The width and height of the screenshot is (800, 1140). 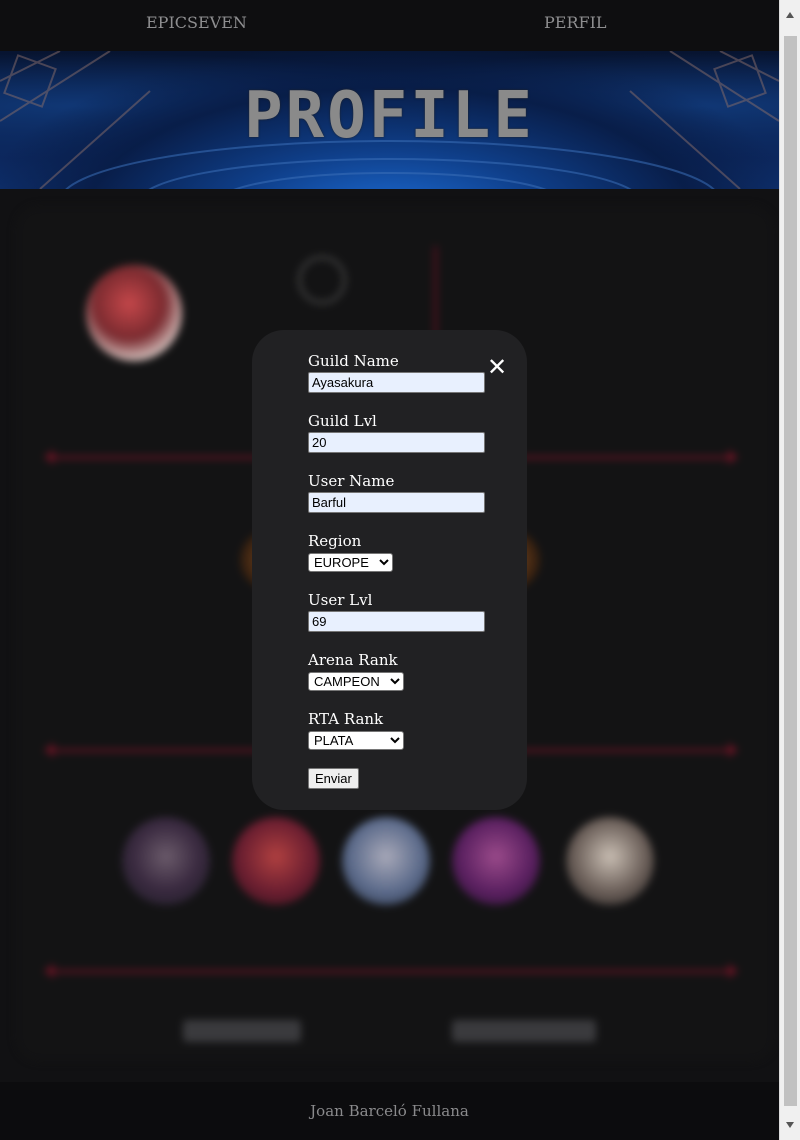 I want to click on guild-lvl-label: Guild Lvl, so click(x=342, y=421).